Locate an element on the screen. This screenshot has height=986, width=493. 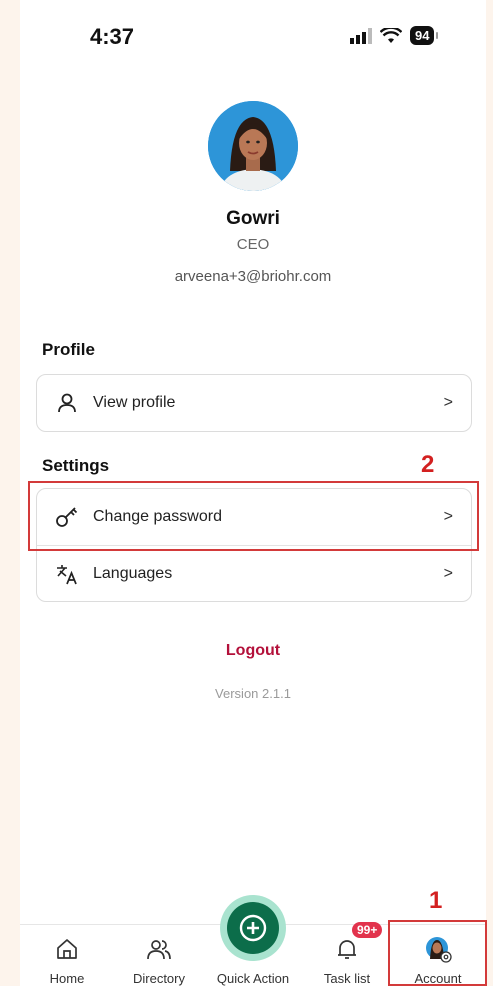
version-text: Version 2.1.1 is located at coordinates (253, 693).